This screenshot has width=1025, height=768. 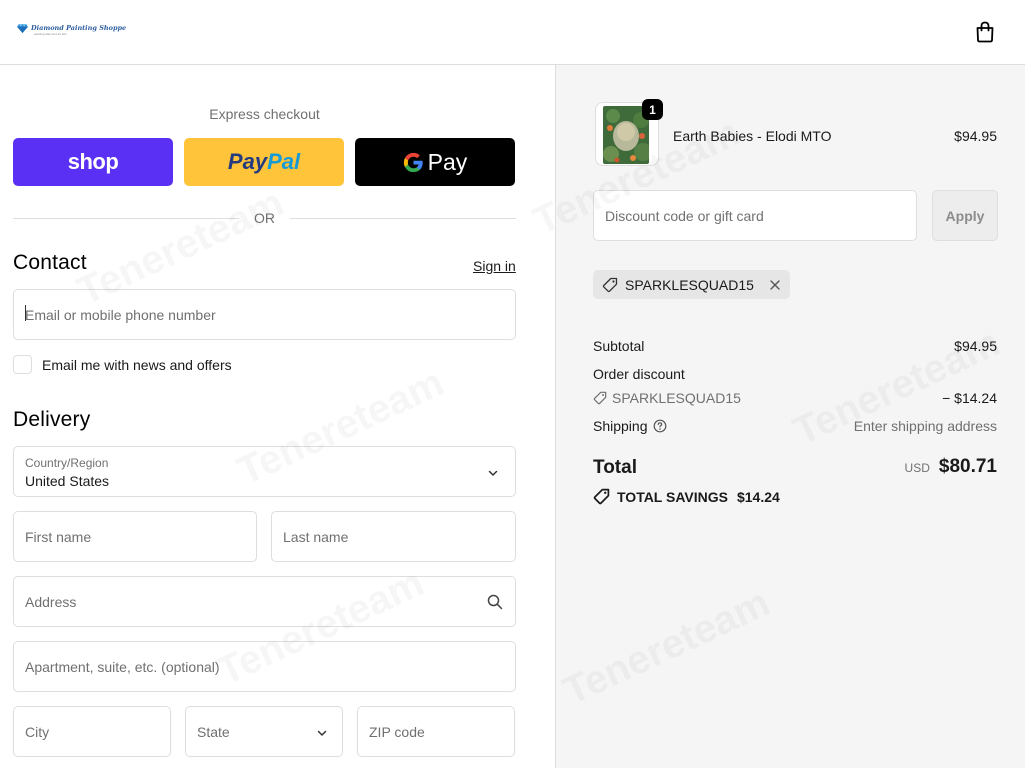 I want to click on shop-pay-label: shop, so click(x=93, y=161).